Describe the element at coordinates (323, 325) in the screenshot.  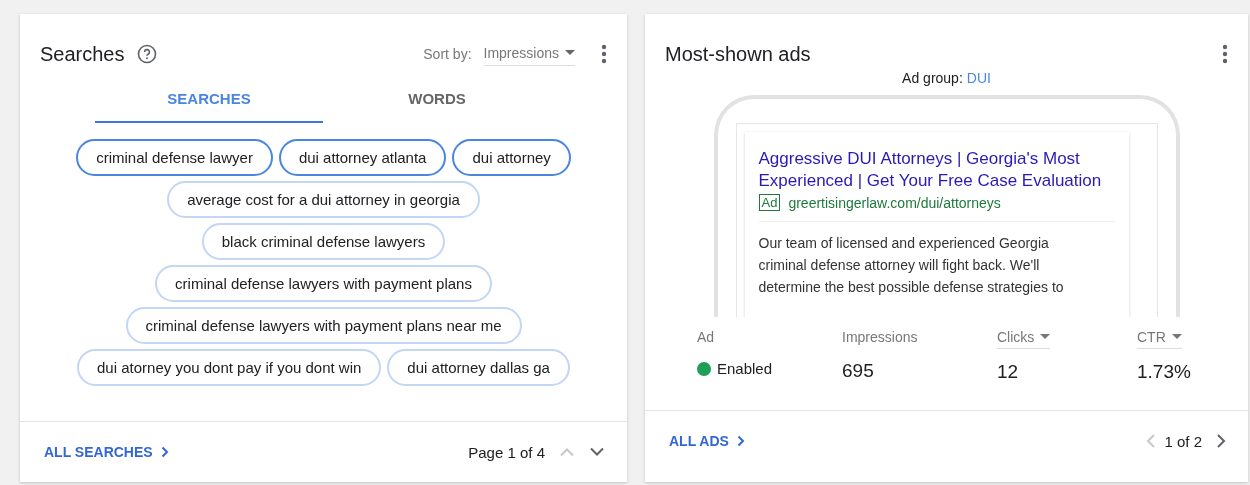
I see `search-chip: criminal defense lawyers with payment plans near me` at that location.